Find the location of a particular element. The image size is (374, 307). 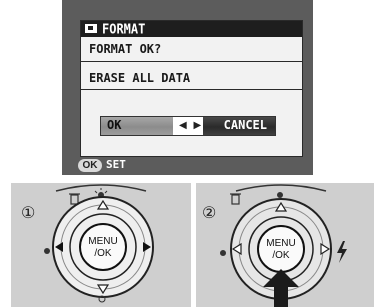

step-1-number: ① is located at coordinates (28, 213).